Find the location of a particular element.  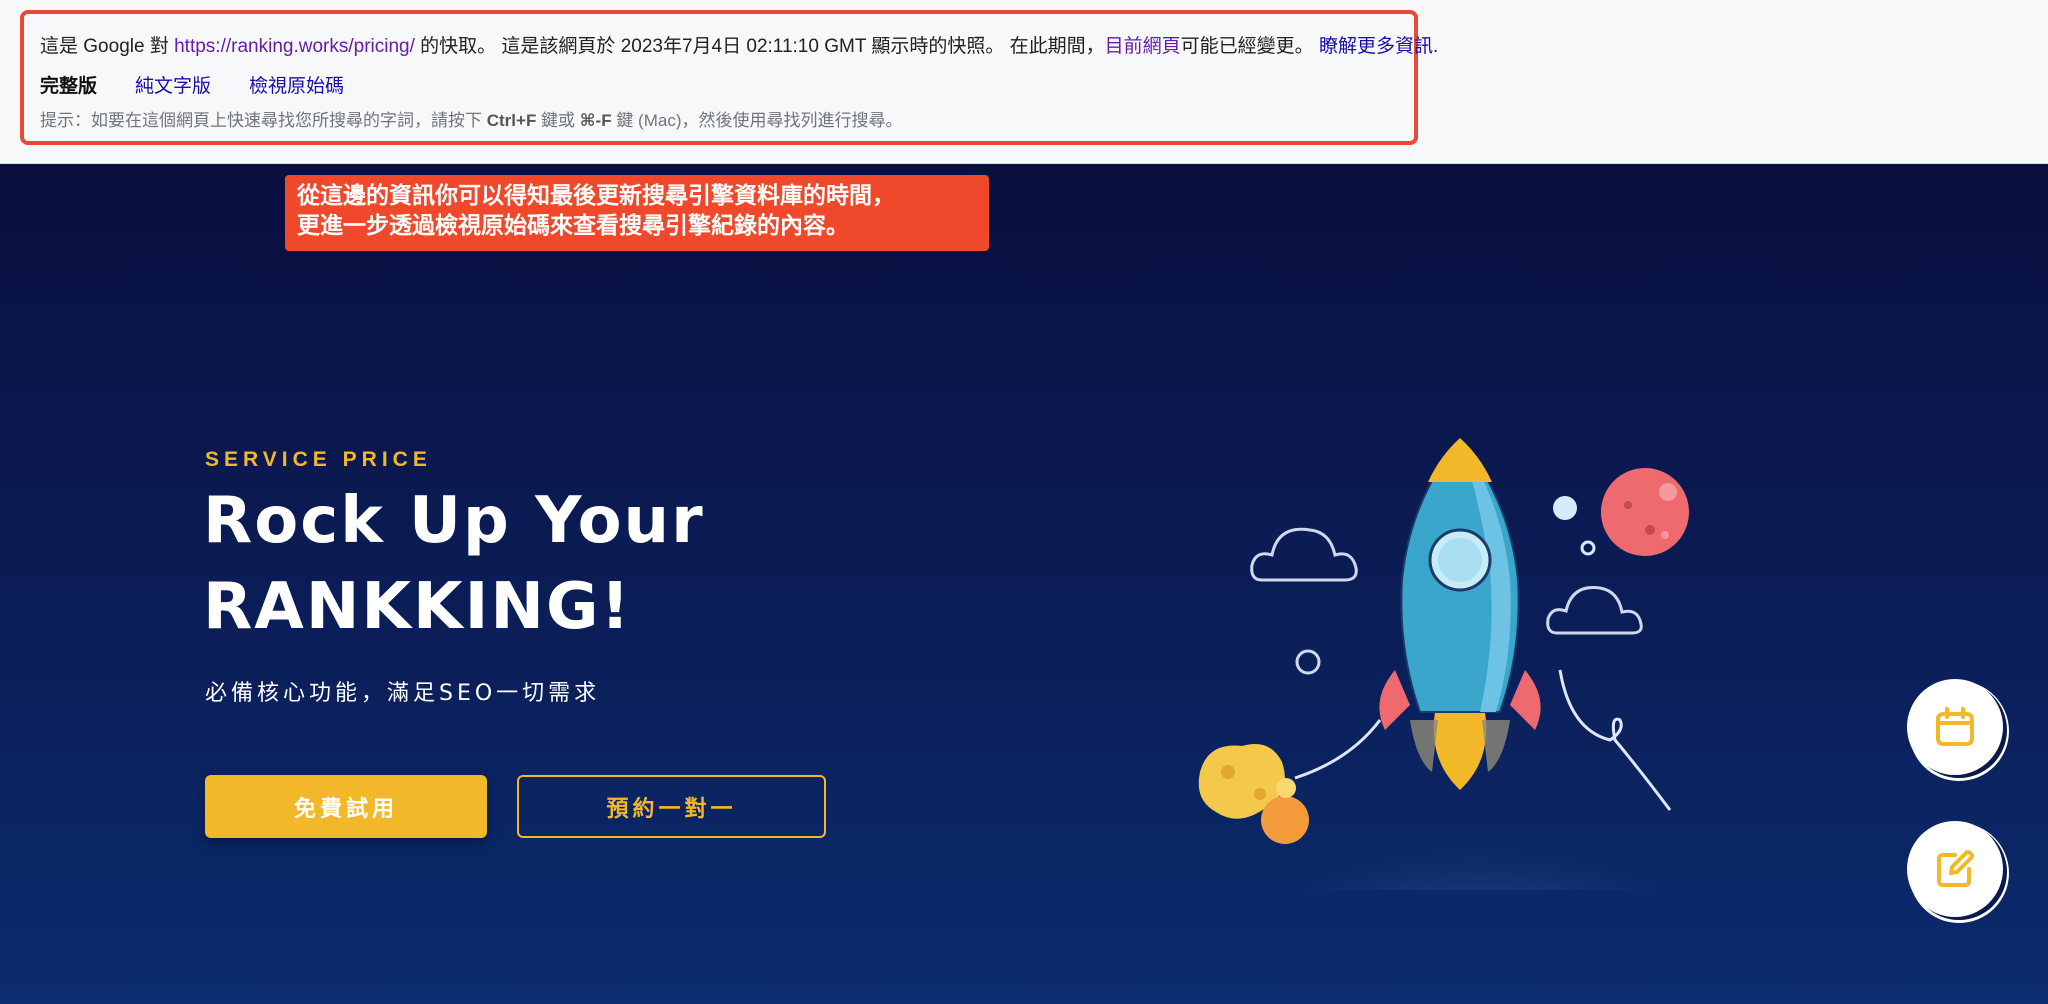

period-text: . is located at coordinates (1435, 46).